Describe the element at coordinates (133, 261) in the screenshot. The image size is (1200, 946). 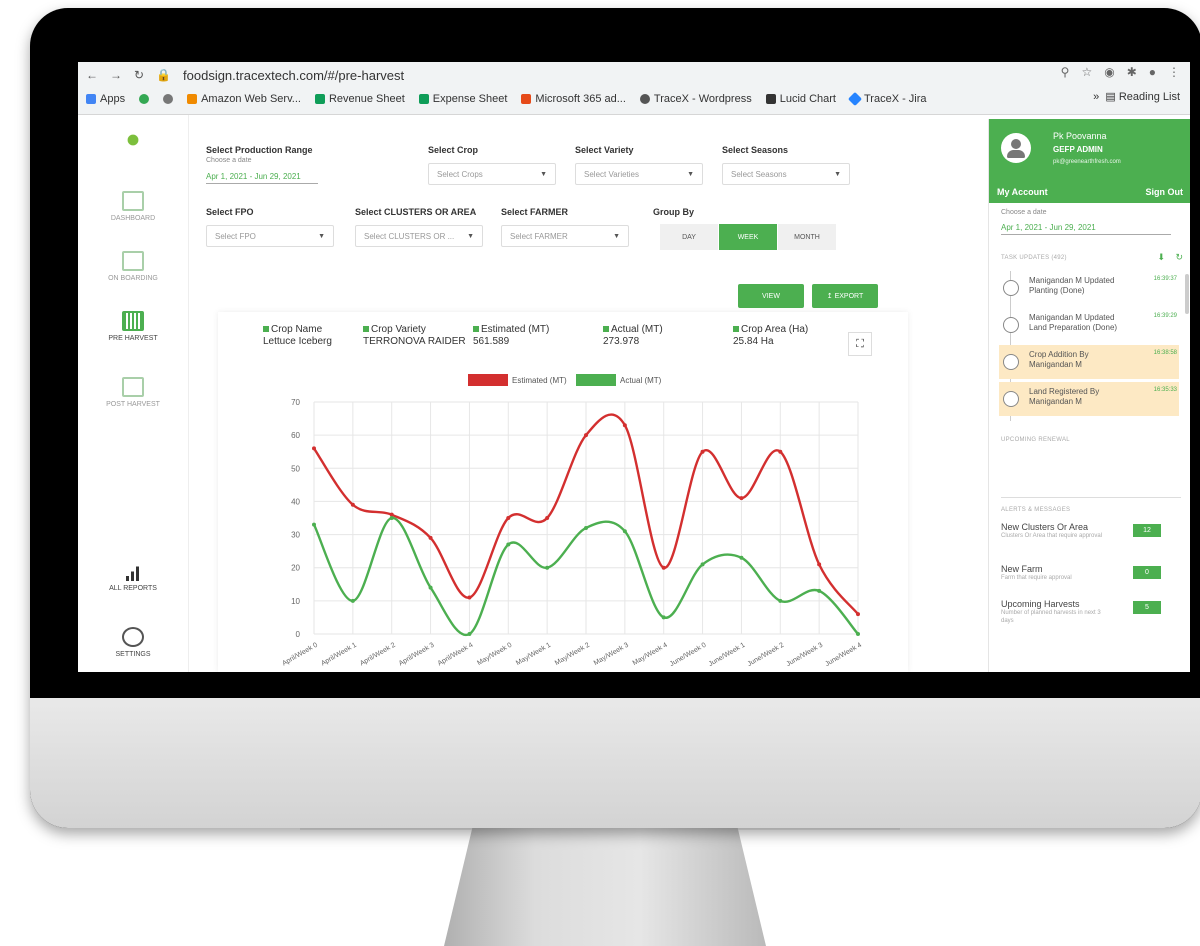
I see `onboarding-icon` at that location.